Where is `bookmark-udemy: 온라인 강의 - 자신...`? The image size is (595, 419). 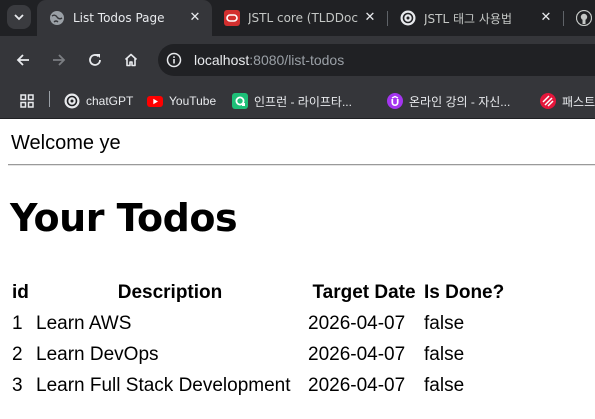 bookmark-udemy: 온라인 강의 - 자신... is located at coordinates (448, 101).